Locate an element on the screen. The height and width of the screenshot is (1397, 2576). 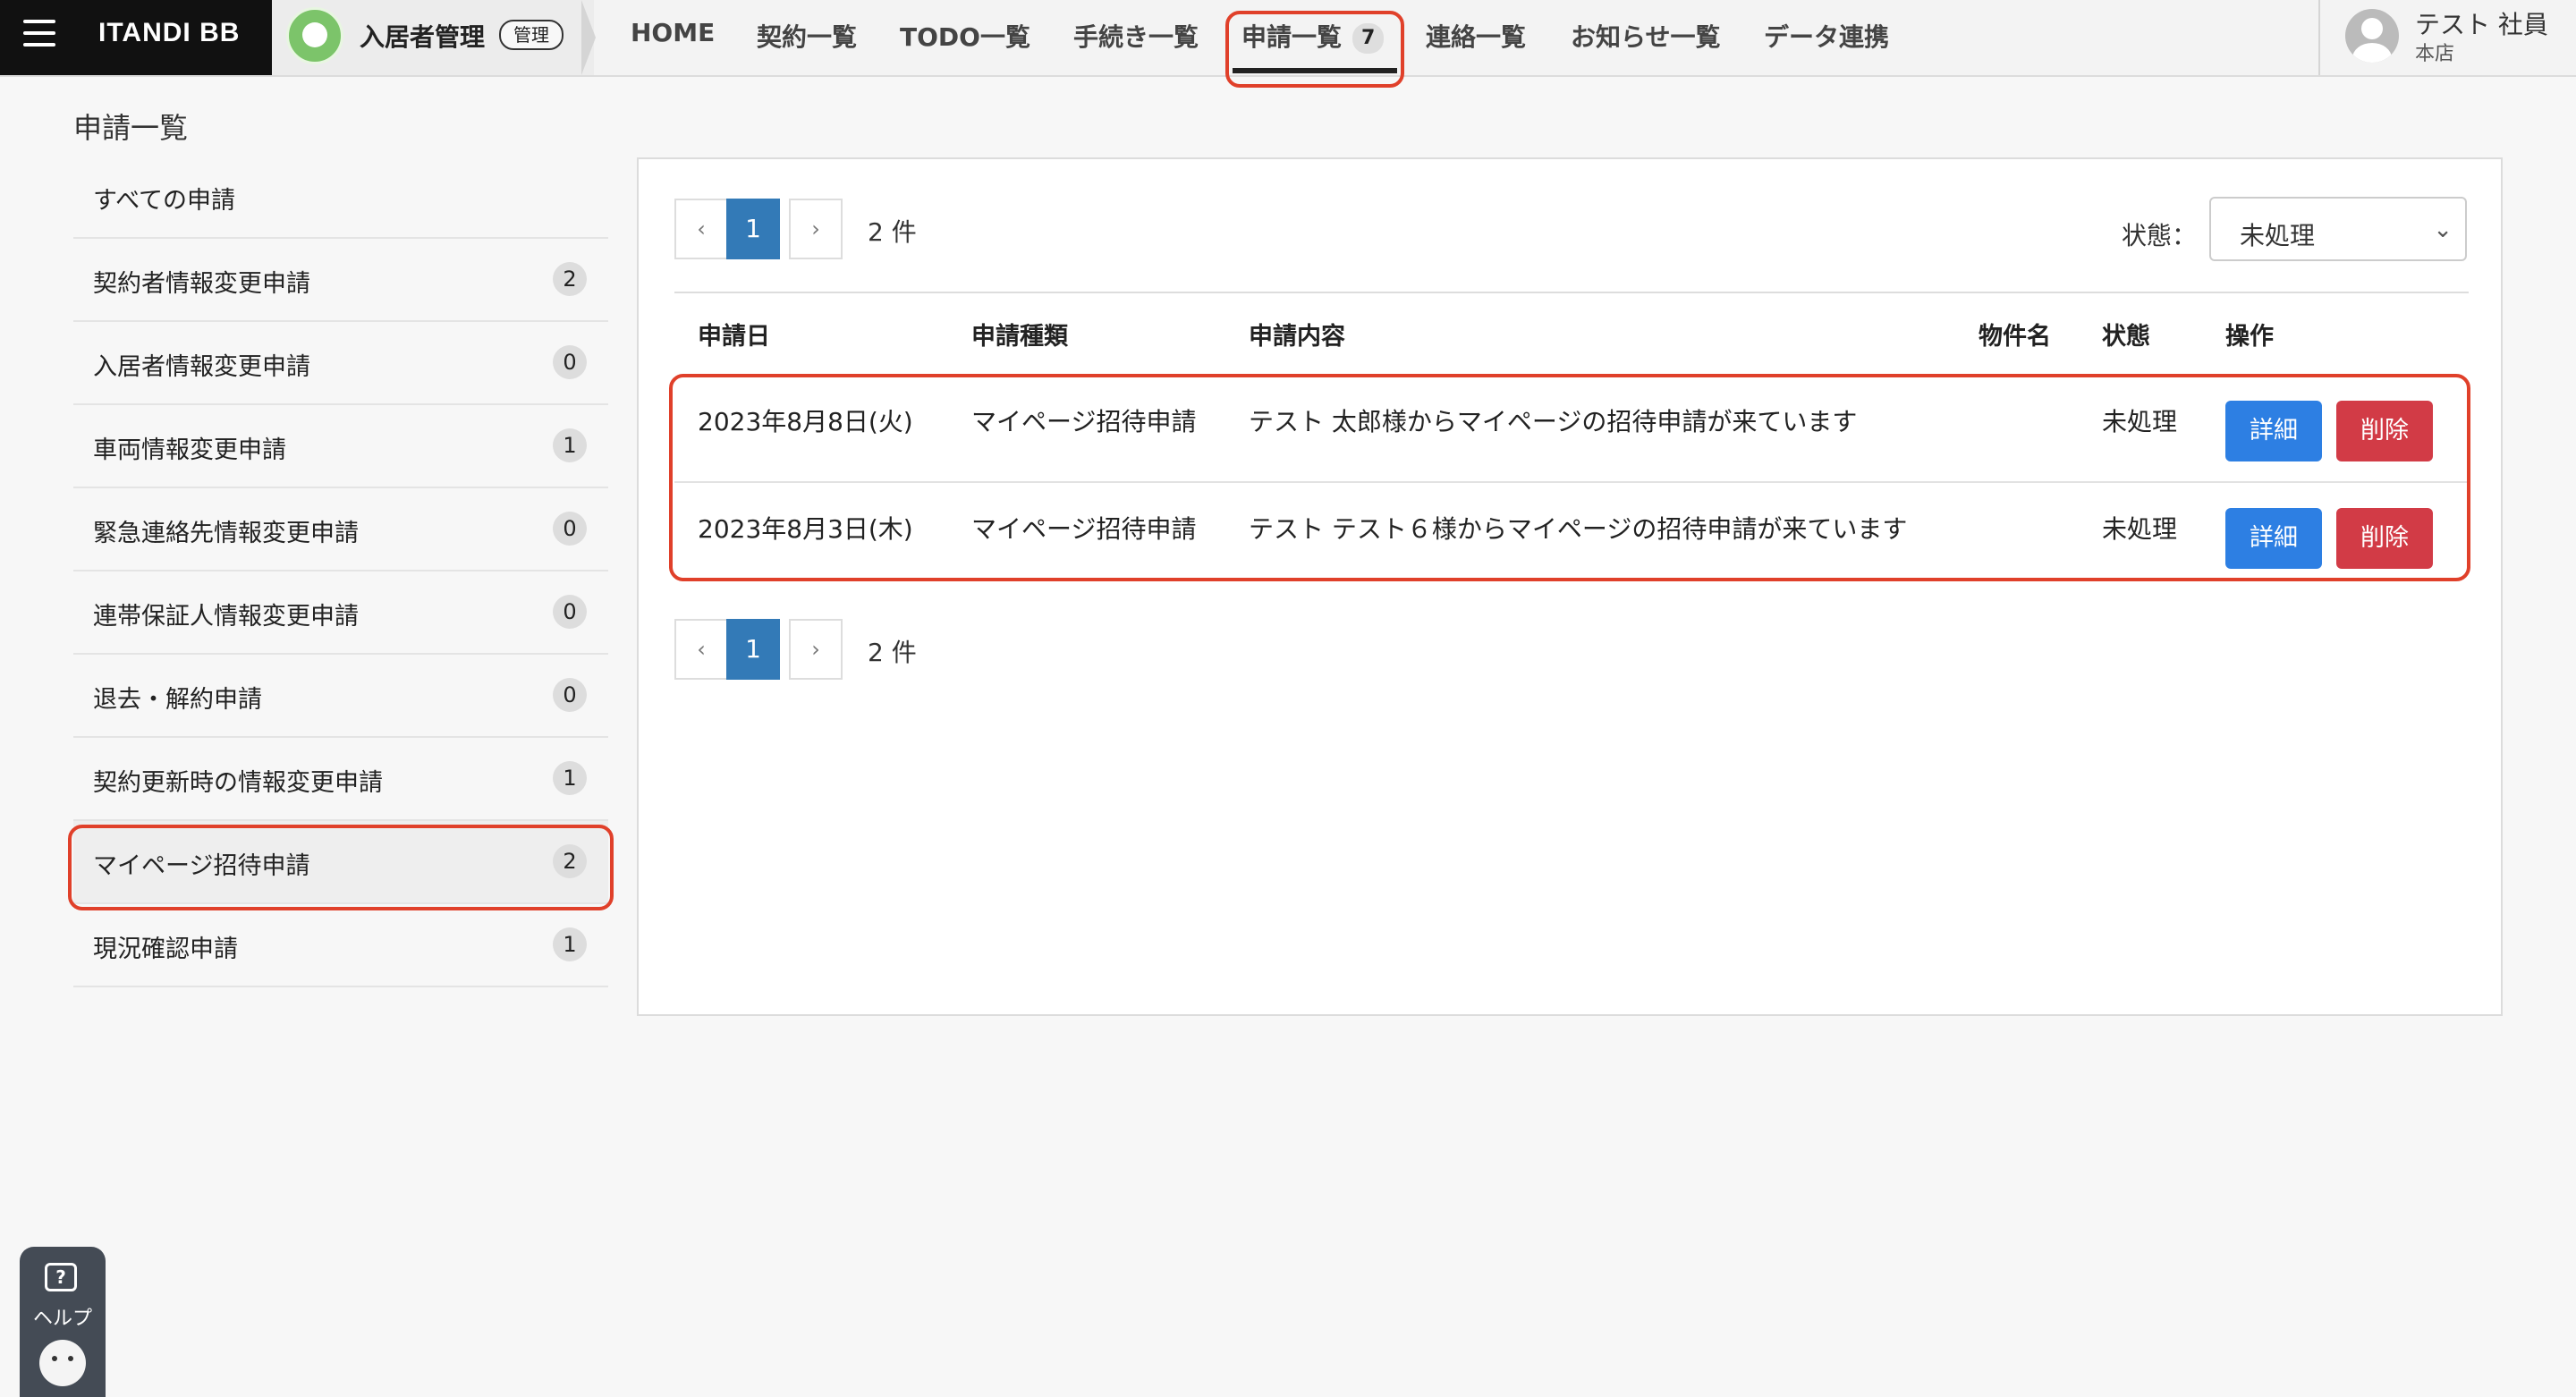
brand-area: ITANDI BB is located at coordinates (136, 37).